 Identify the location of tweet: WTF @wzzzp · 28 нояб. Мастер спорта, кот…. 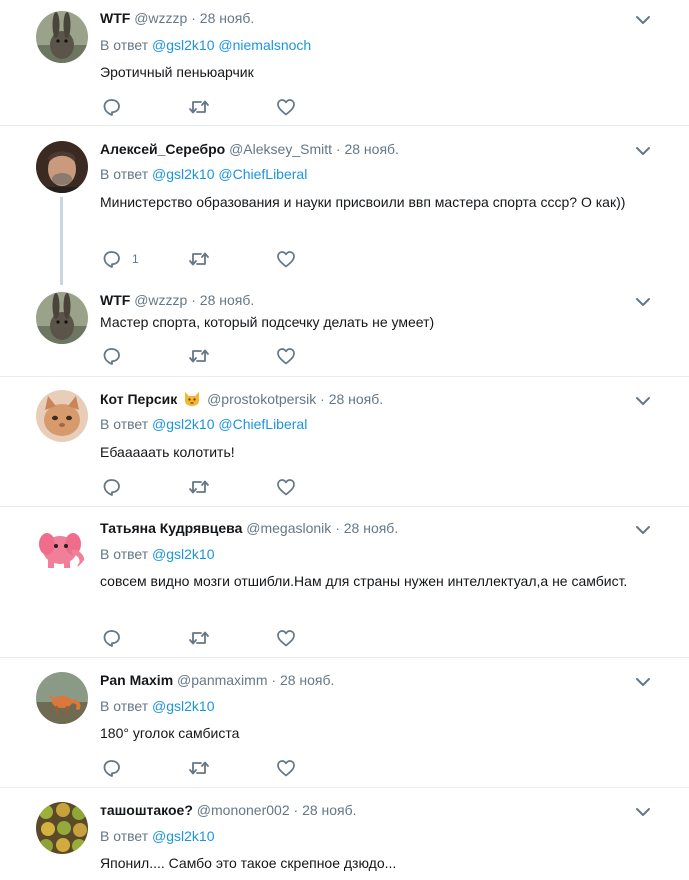
(344, 333).